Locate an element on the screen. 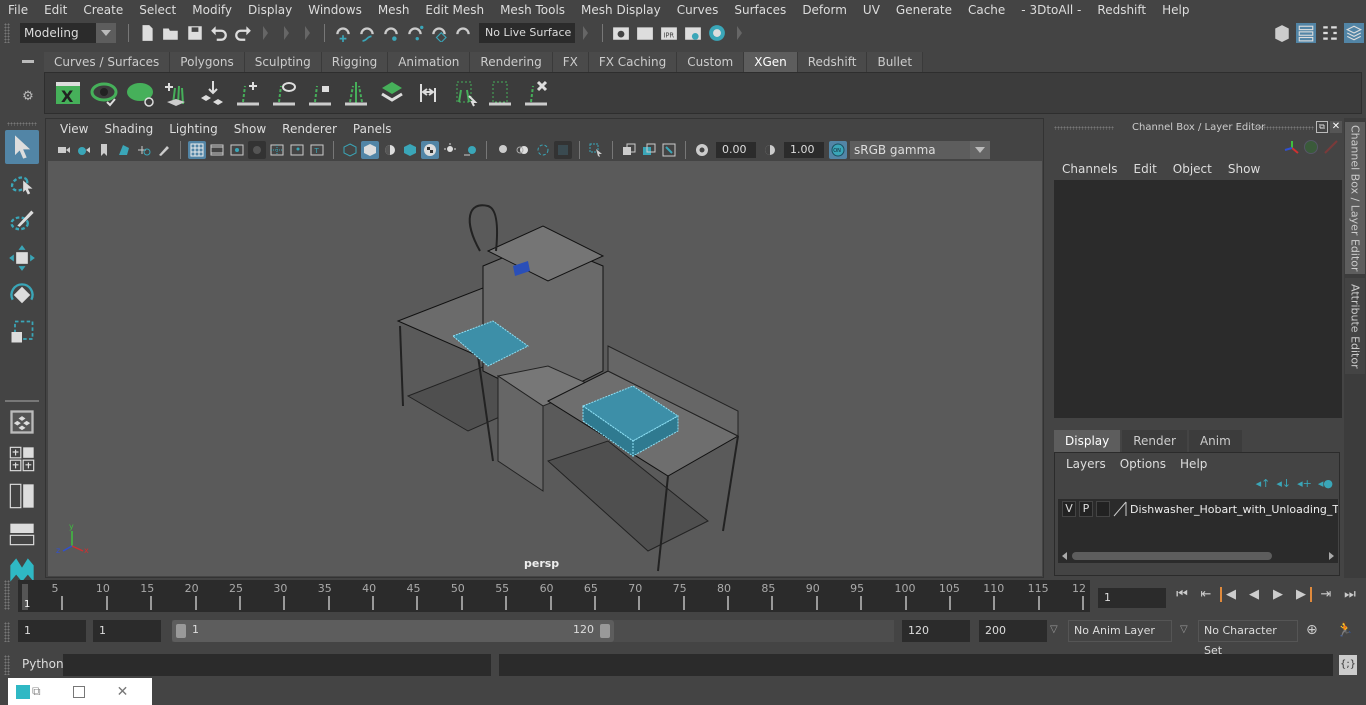  gamma-field: 1.00 is located at coordinates (804, 150).